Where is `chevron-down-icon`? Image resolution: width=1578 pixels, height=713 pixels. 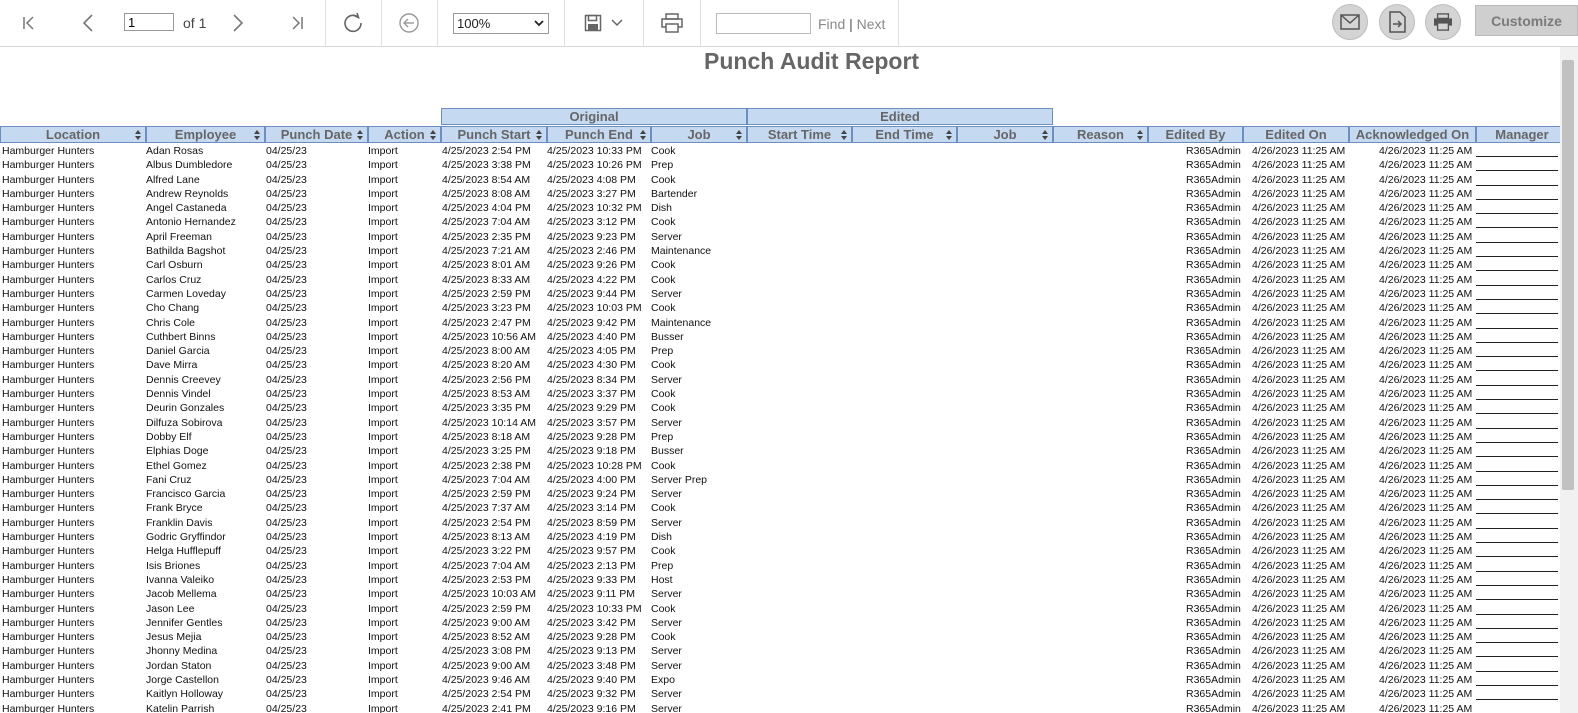
chevron-down-icon is located at coordinates (617, 23).